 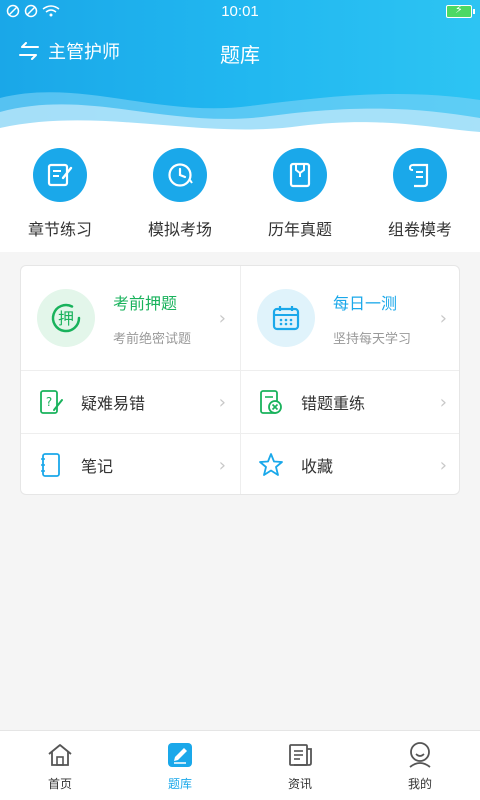 What do you see at coordinates (365, 303) in the screenshot?
I see `daily-title: 每日一测` at bounding box center [365, 303].